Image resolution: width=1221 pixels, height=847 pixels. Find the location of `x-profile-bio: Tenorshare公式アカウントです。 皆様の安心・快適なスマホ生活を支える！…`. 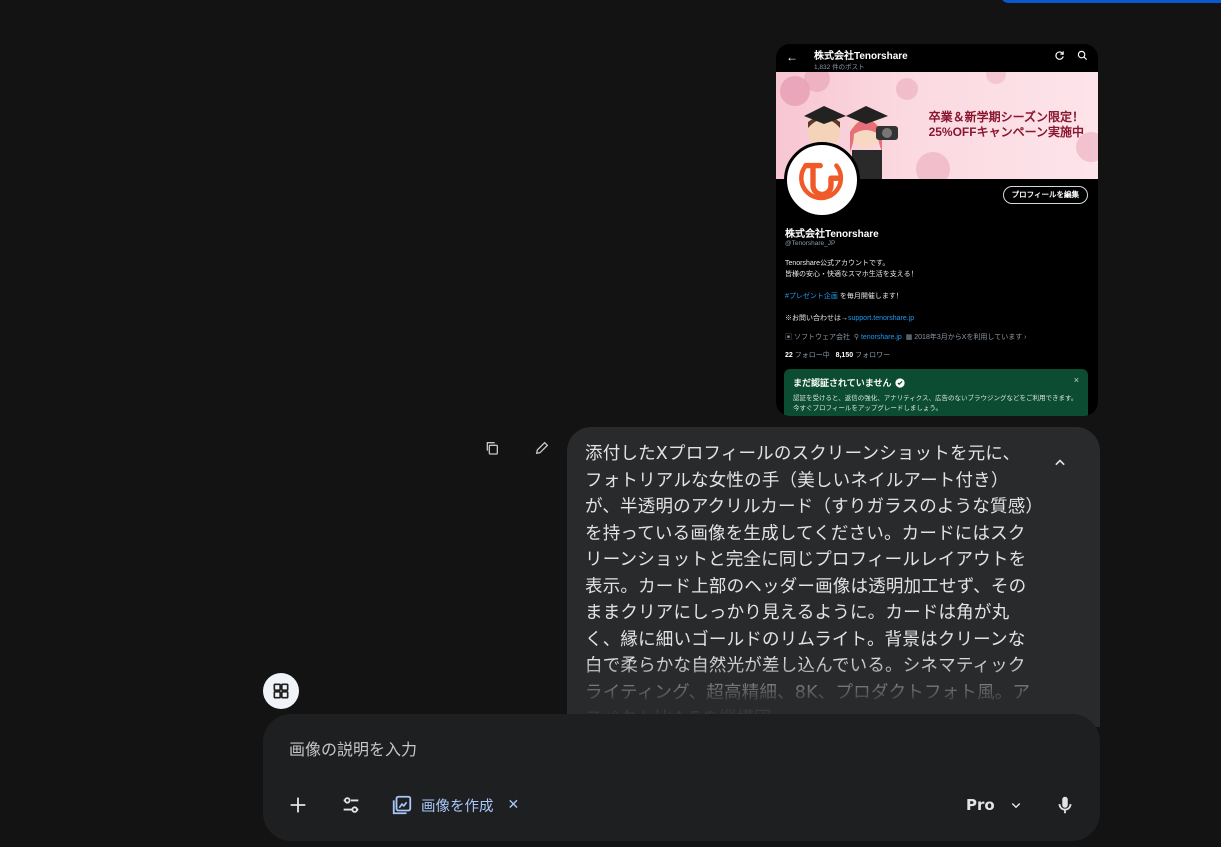

x-profile-bio: Tenorshare公式アカウントです。 皆様の安心・快適なスマホ生活を支える！… is located at coordinates (851, 291).